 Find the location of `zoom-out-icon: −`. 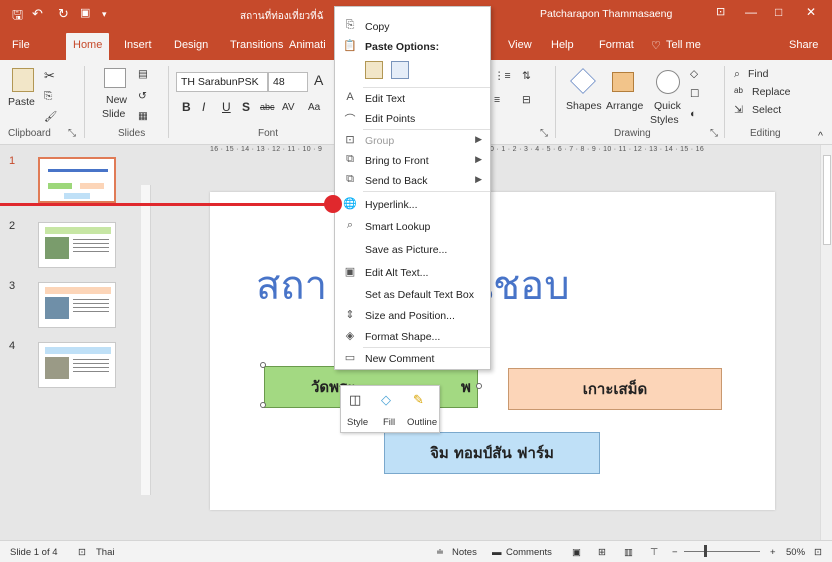

zoom-out-icon: − is located at coordinates (675, 552).